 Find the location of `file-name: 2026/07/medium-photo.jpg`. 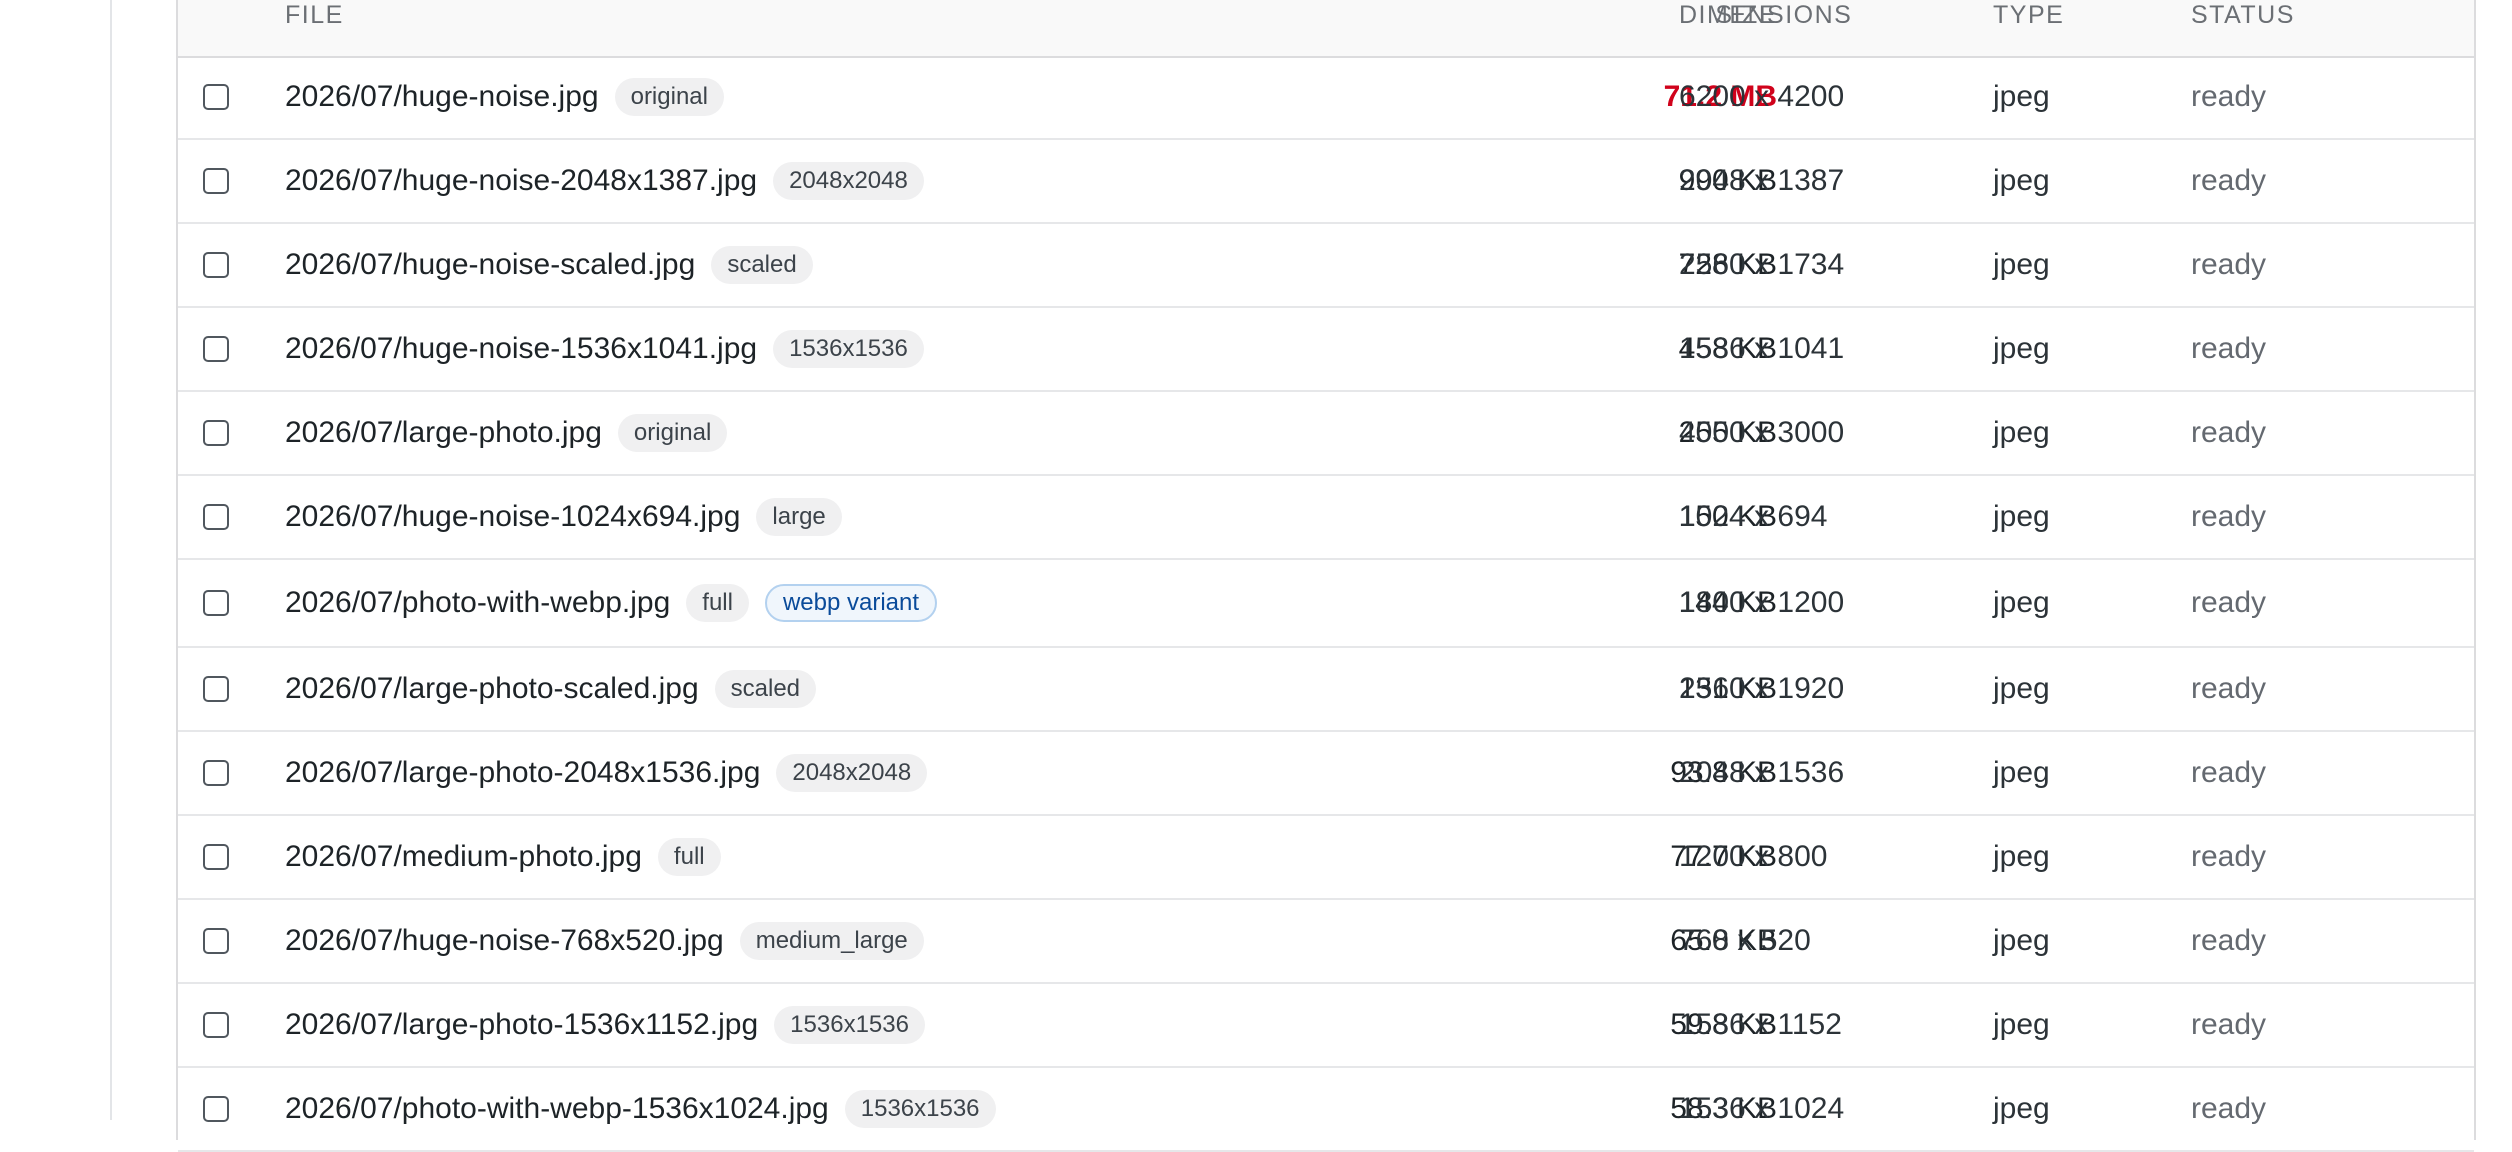

file-name: 2026/07/medium-photo.jpg is located at coordinates (463, 856).